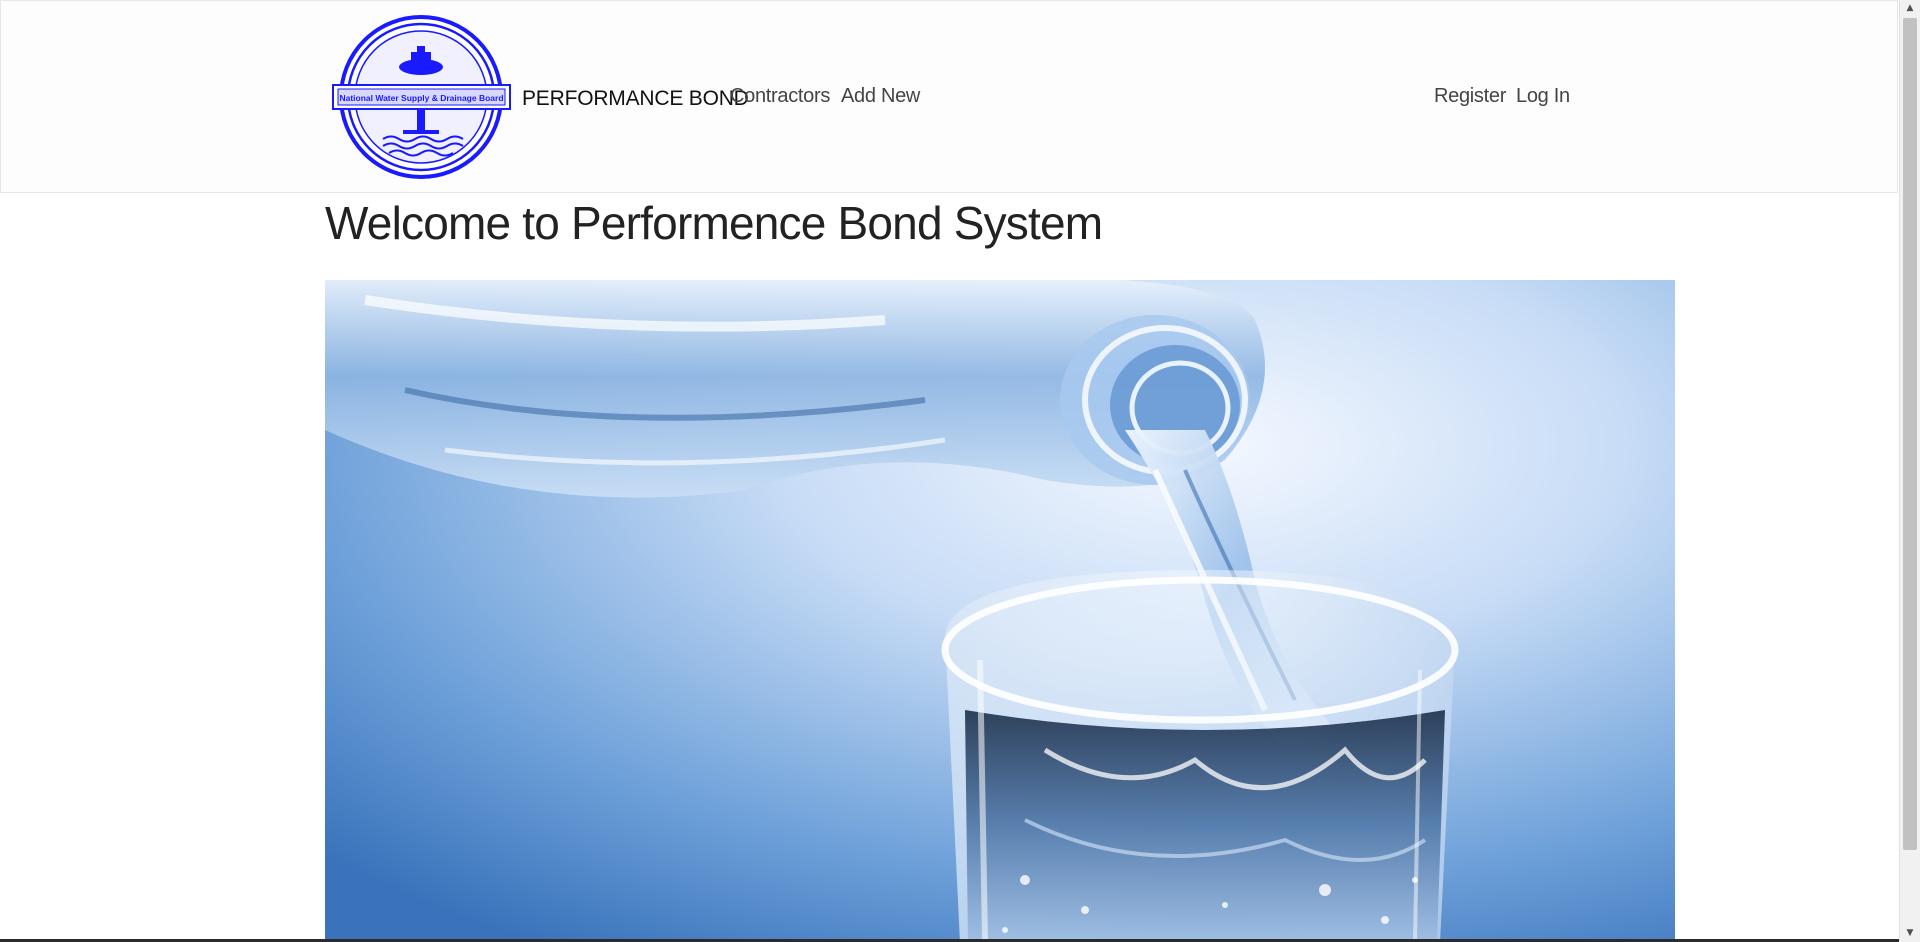 The image size is (1920, 942). What do you see at coordinates (1910, 434) in the screenshot?
I see `scrollbar-thumb` at bounding box center [1910, 434].